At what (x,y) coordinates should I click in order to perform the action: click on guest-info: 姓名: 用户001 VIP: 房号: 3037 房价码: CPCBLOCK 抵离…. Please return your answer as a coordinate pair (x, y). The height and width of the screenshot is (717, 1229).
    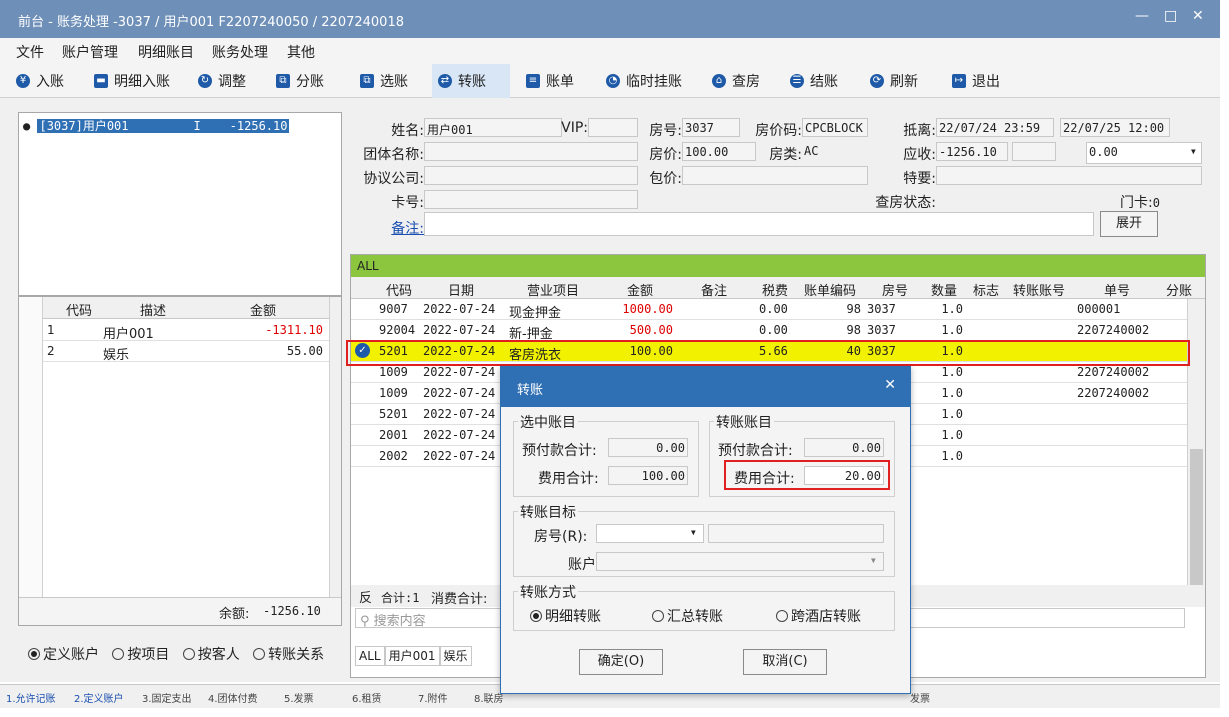
    Looking at the image, I should click on (778, 181).